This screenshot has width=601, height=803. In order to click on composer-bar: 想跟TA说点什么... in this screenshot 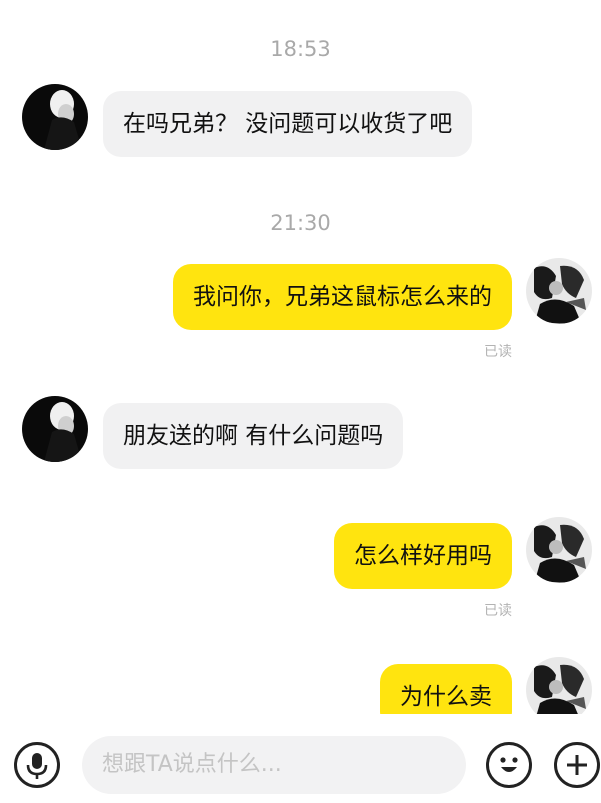, I will do `click(300, 765)`.